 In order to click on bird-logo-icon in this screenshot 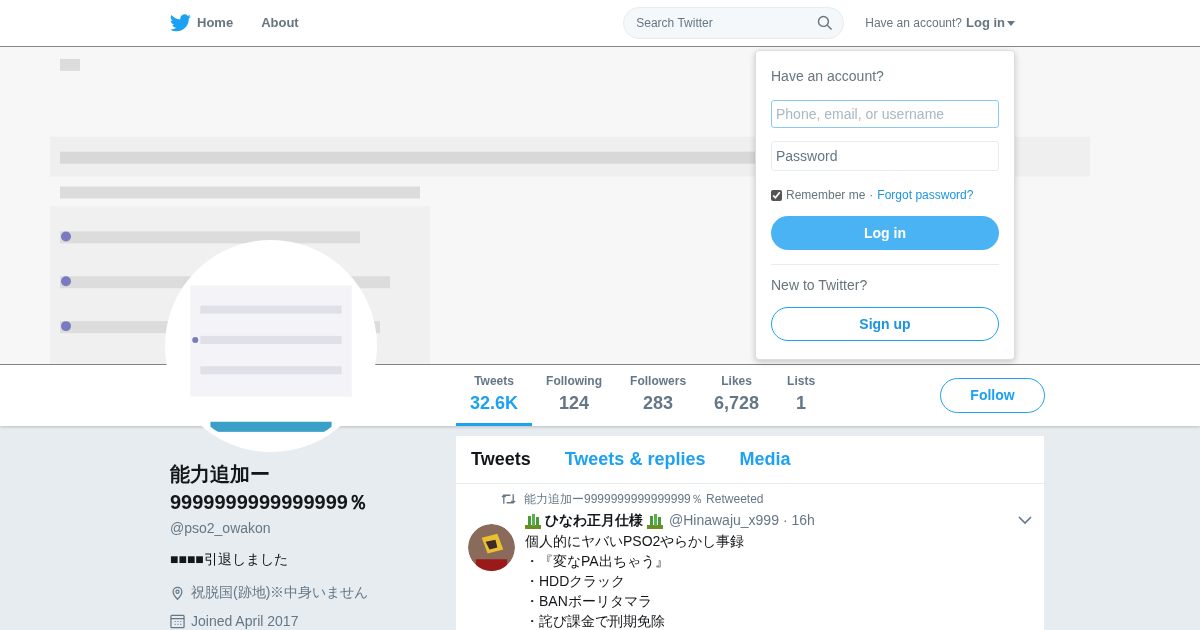, I will do `click(180, 23)`.